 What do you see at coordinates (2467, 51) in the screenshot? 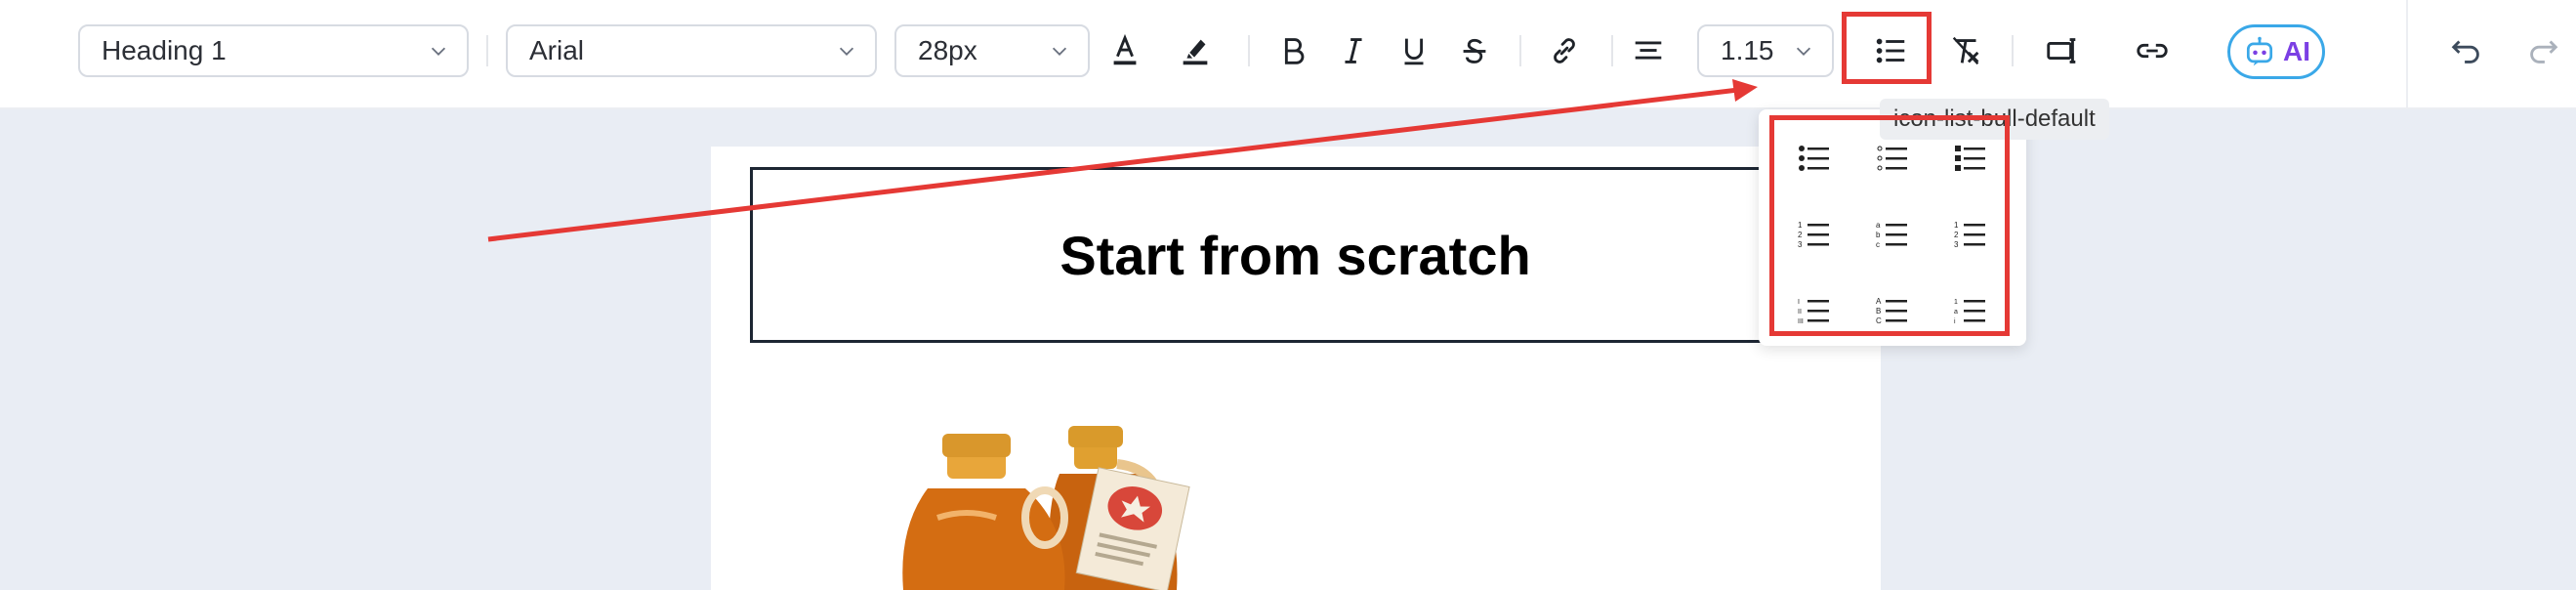
I see `undo-icon` at bounding box center [2467, 51].